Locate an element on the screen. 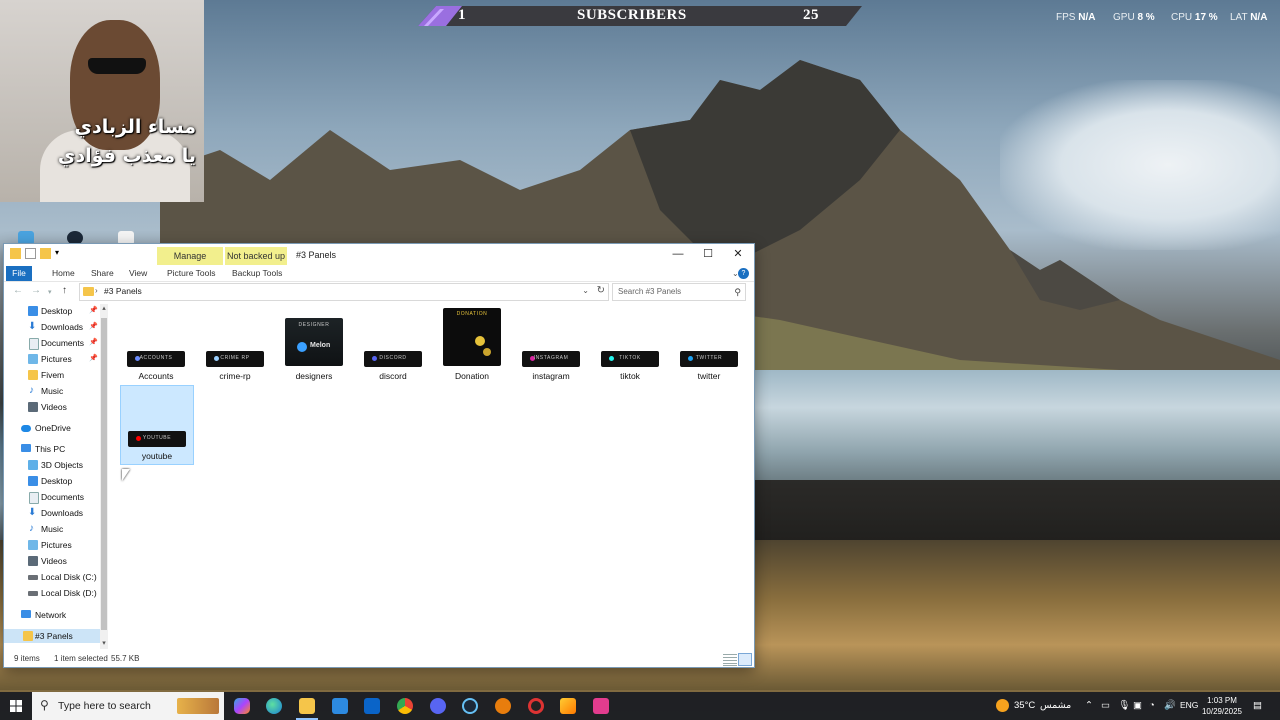 The height and width of the screenshot is (720, 1280). details-view-icon is located at coordinates (730, 659).